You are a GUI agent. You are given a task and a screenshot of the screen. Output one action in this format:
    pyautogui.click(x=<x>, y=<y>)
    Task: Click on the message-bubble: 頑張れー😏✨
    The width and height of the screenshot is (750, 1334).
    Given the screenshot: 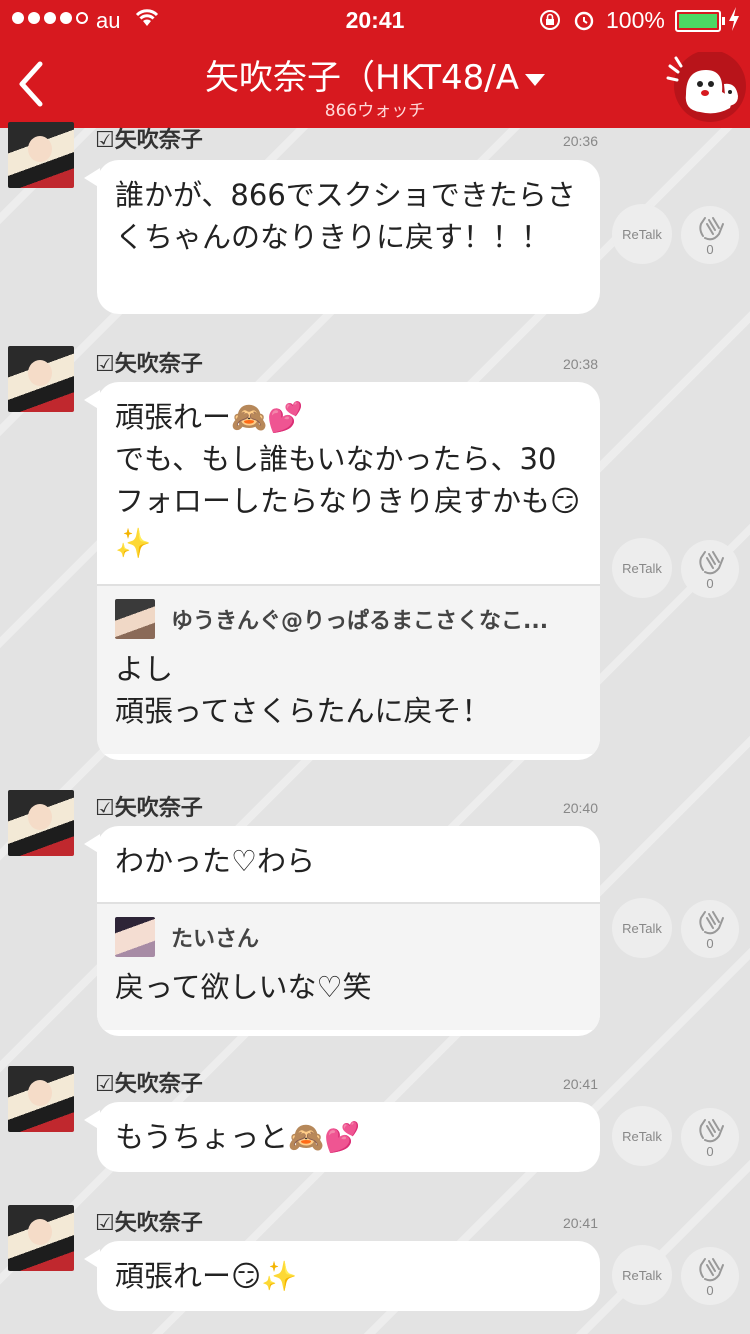 What is the action you would take?
    pyautogui.click(x=348, y=1276)
    